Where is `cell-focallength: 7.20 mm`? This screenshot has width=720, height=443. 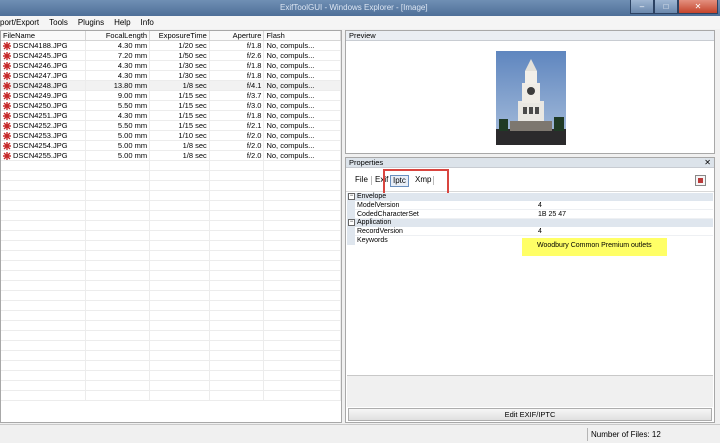 cell-focallength: 7.20 mm is located at coordinates (118, 55).